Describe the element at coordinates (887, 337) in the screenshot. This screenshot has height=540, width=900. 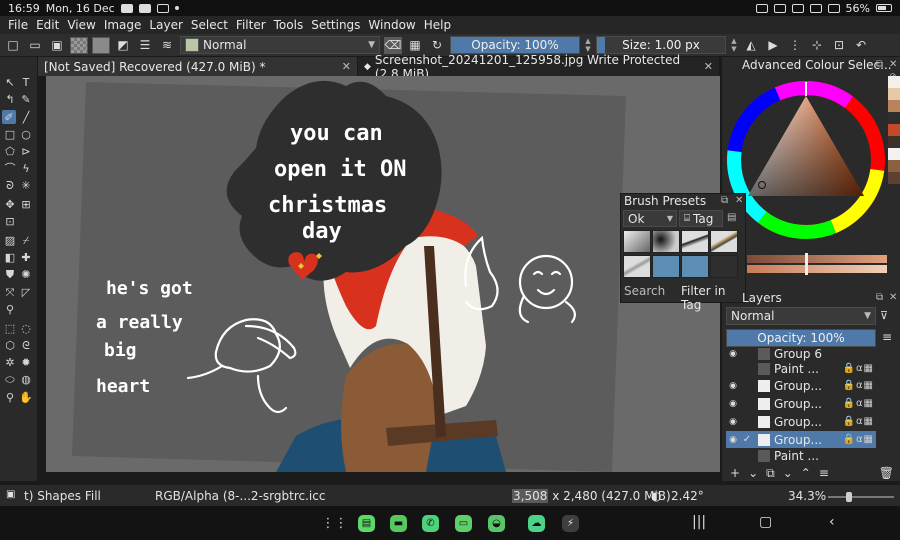
I see `layer-menu-icon: ≡` at that location.